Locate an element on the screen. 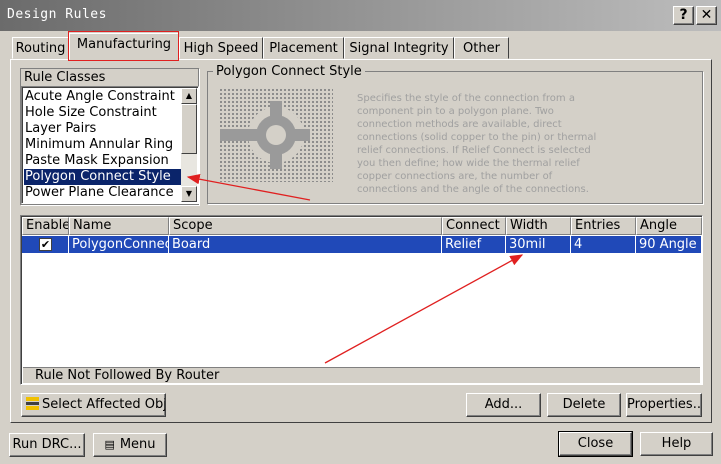 The image size is (721, 464). menu-button: ▤ Menu is located at coordinates (130, 445).